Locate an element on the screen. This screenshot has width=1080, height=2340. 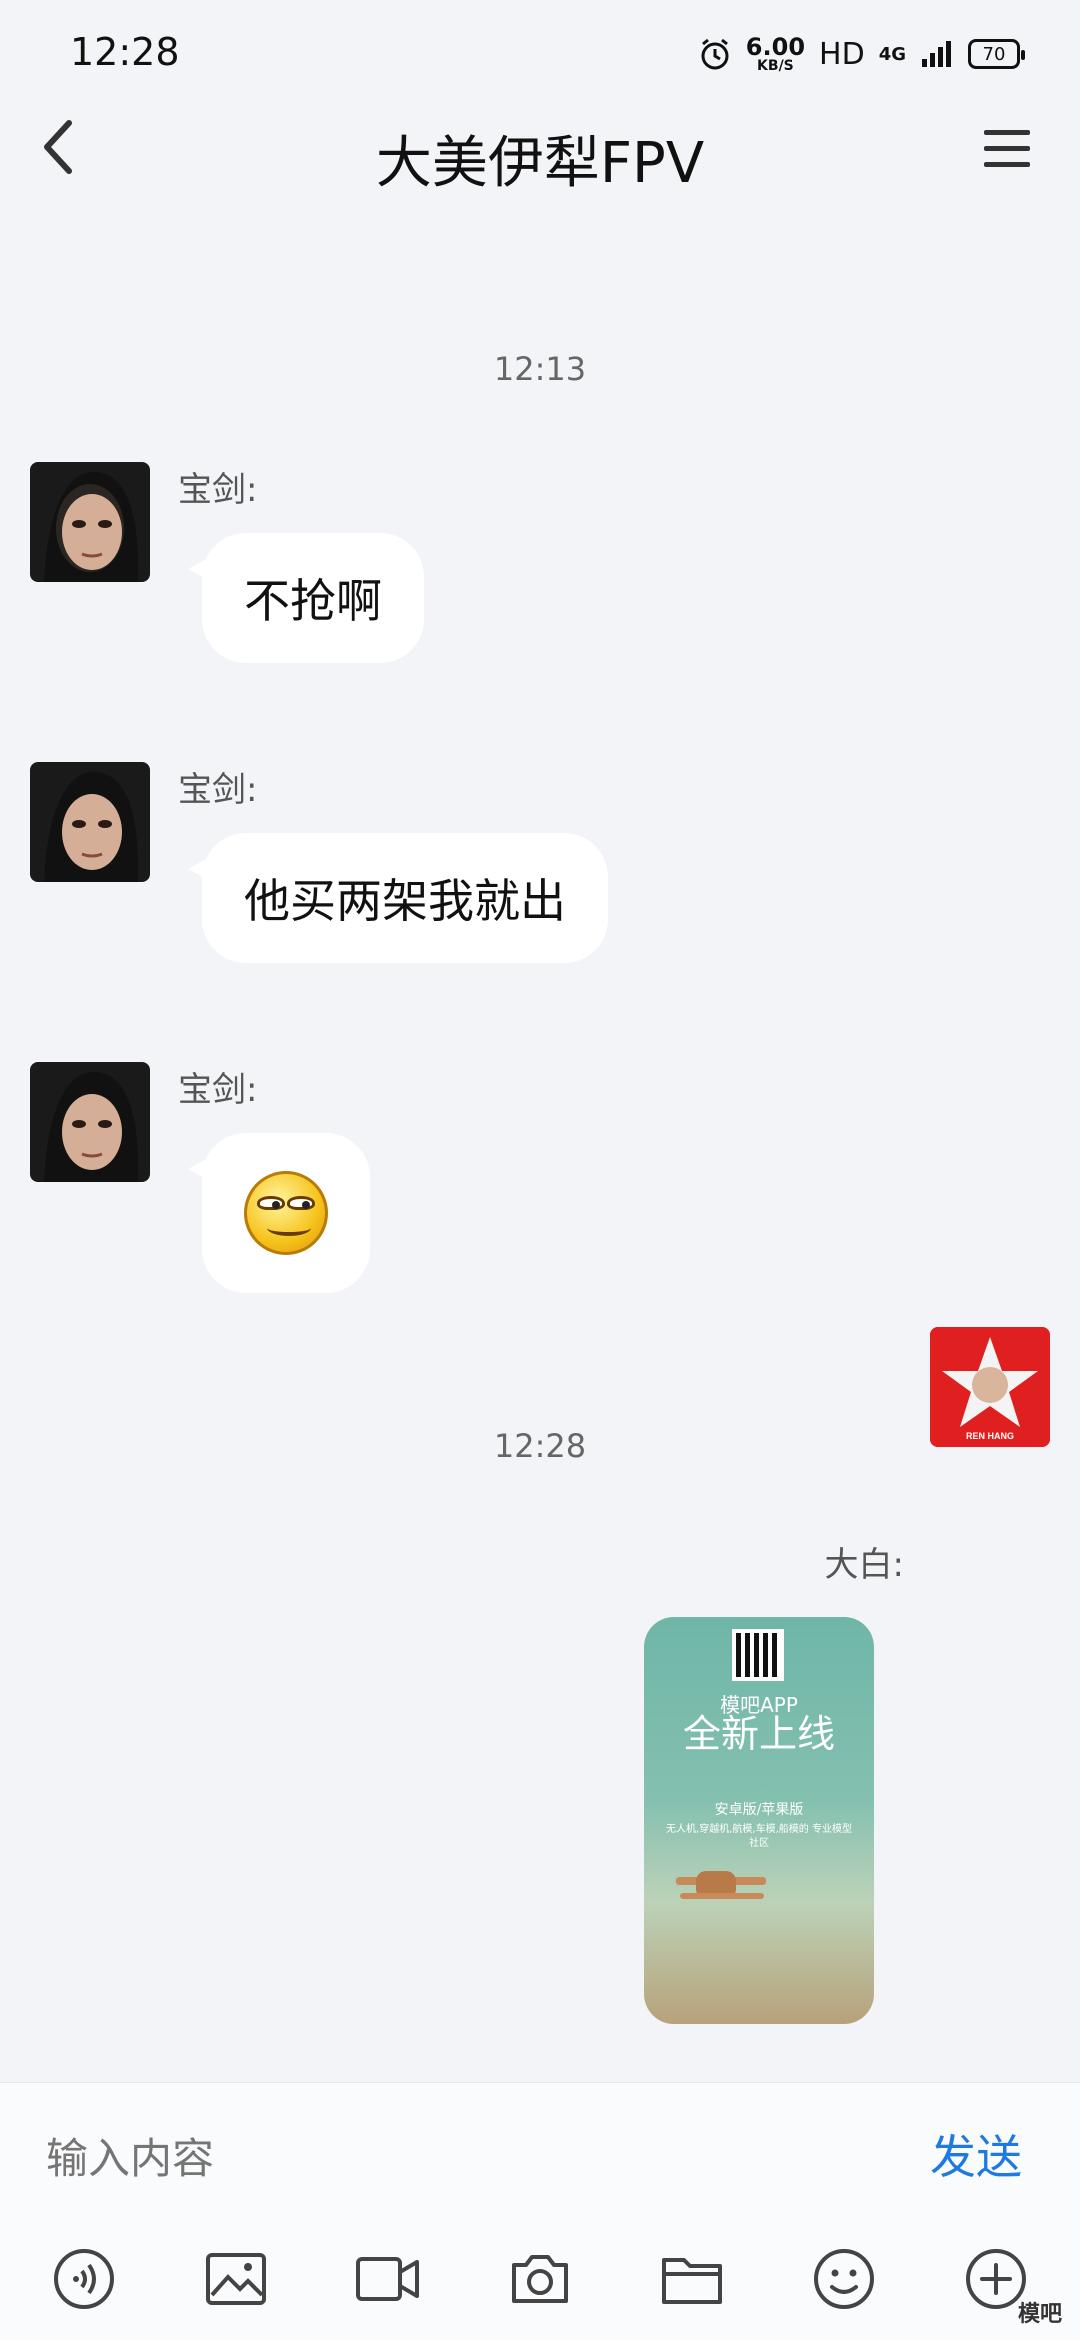
status-bar: 12:28 6.00 KB/S HD 4G 70 is located at coordinates (540, 45).